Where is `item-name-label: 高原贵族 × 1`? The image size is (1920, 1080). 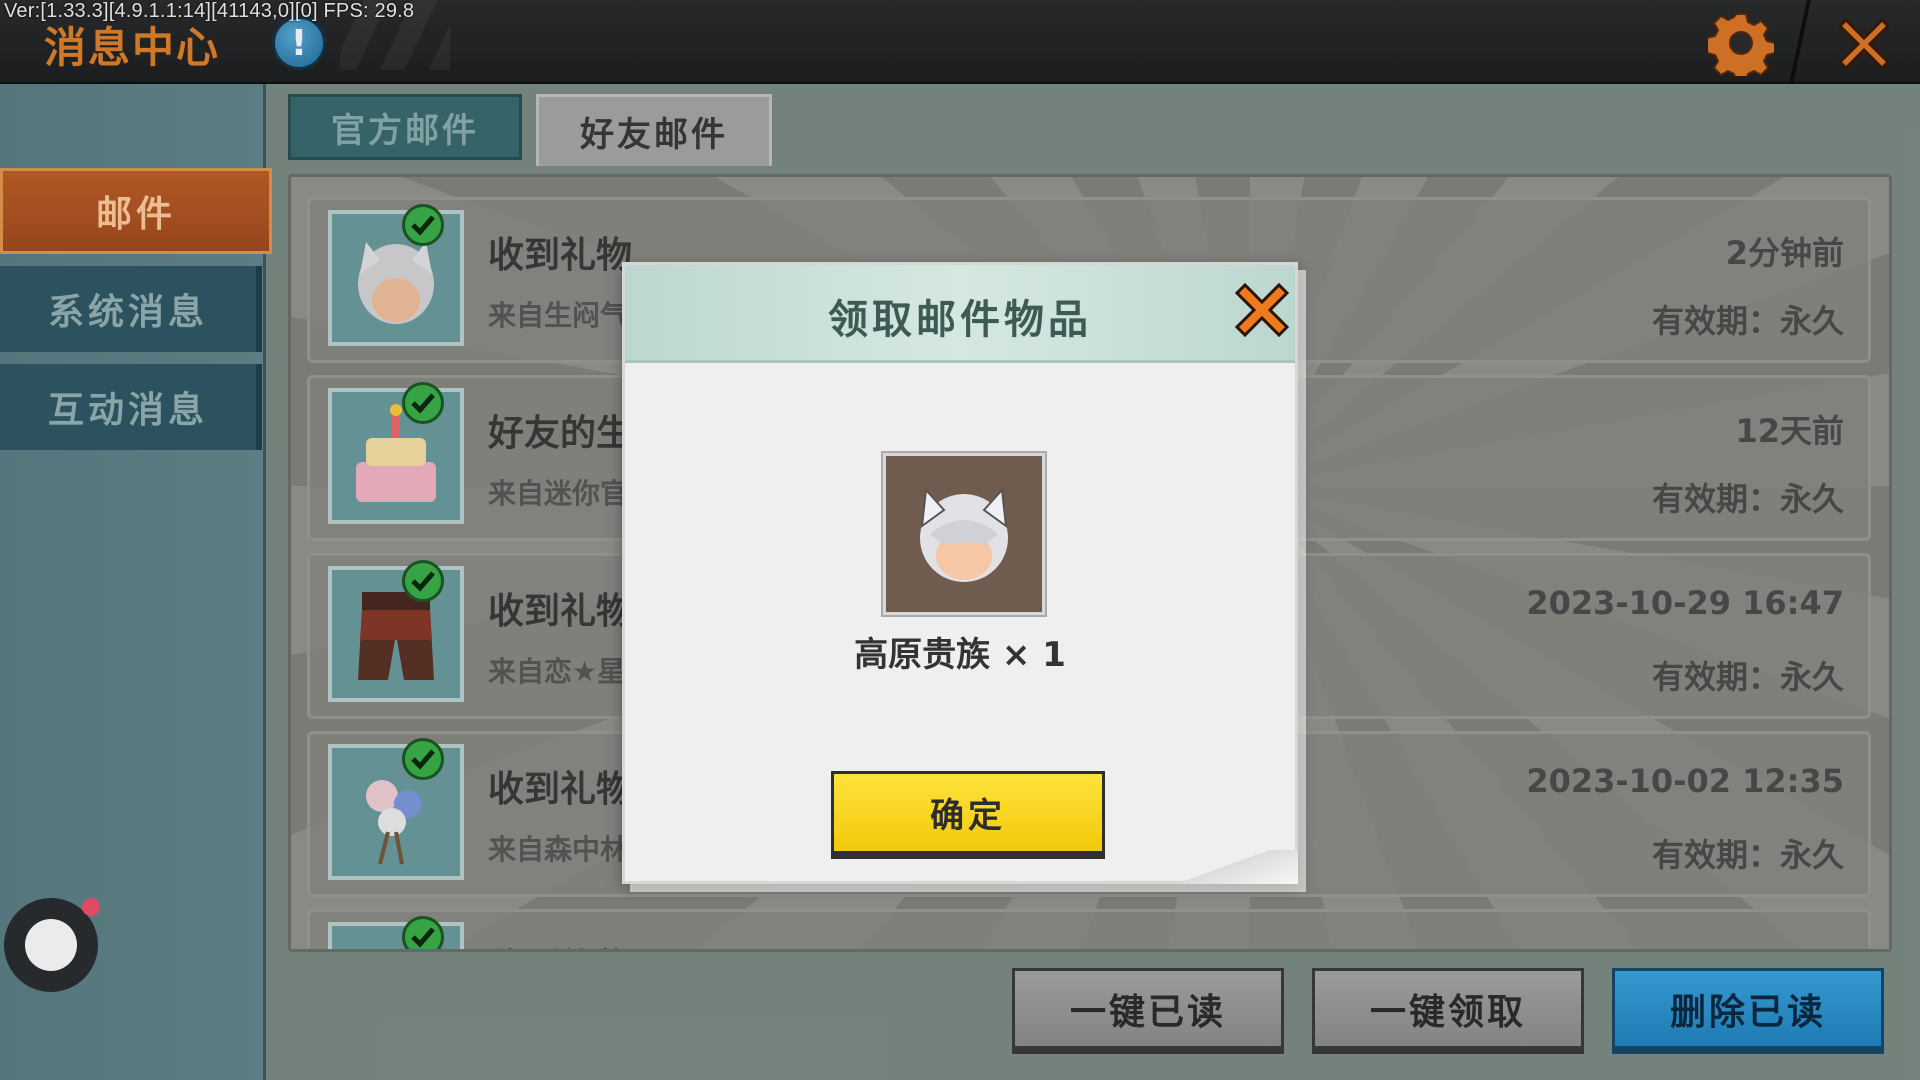 item-name-label: 高原贵族 × 1 is located at coordinates (960, 655).